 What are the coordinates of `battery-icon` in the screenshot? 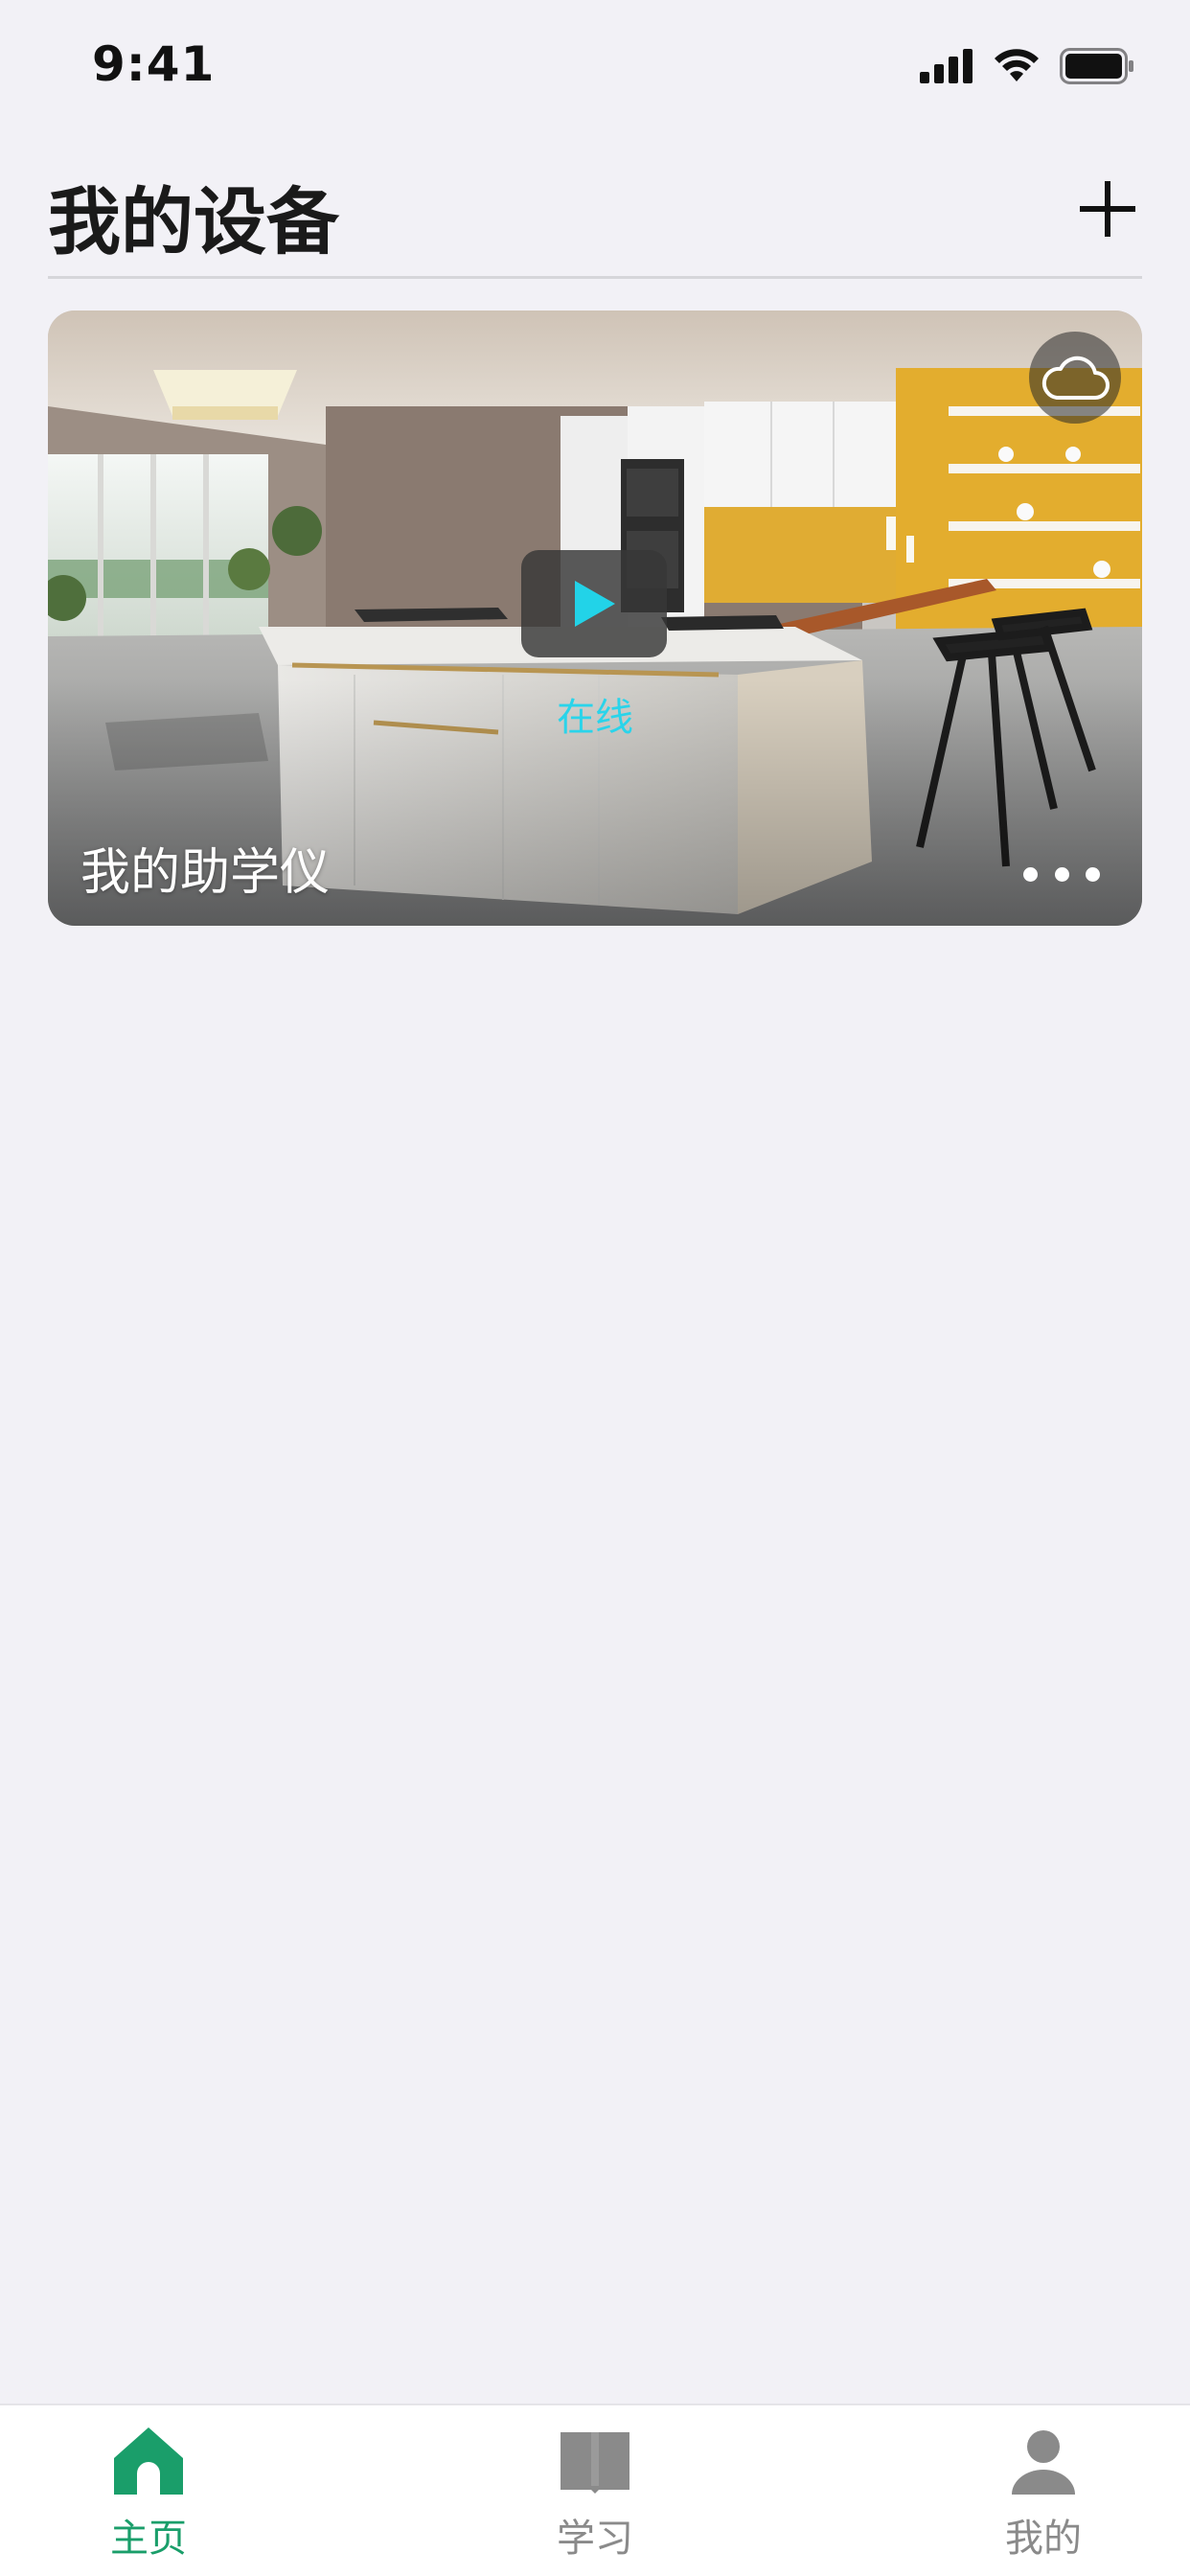 It's located at (1097, 66).